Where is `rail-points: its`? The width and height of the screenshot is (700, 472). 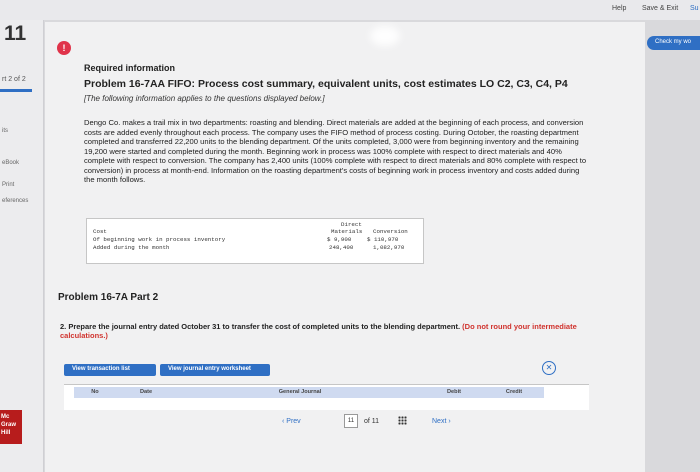 rail-points: its is located at coordinates (5, 131).